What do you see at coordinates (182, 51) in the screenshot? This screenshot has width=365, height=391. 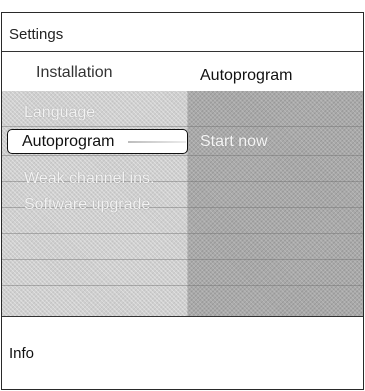 I see `header-divider` at bounding box center [182, 51].